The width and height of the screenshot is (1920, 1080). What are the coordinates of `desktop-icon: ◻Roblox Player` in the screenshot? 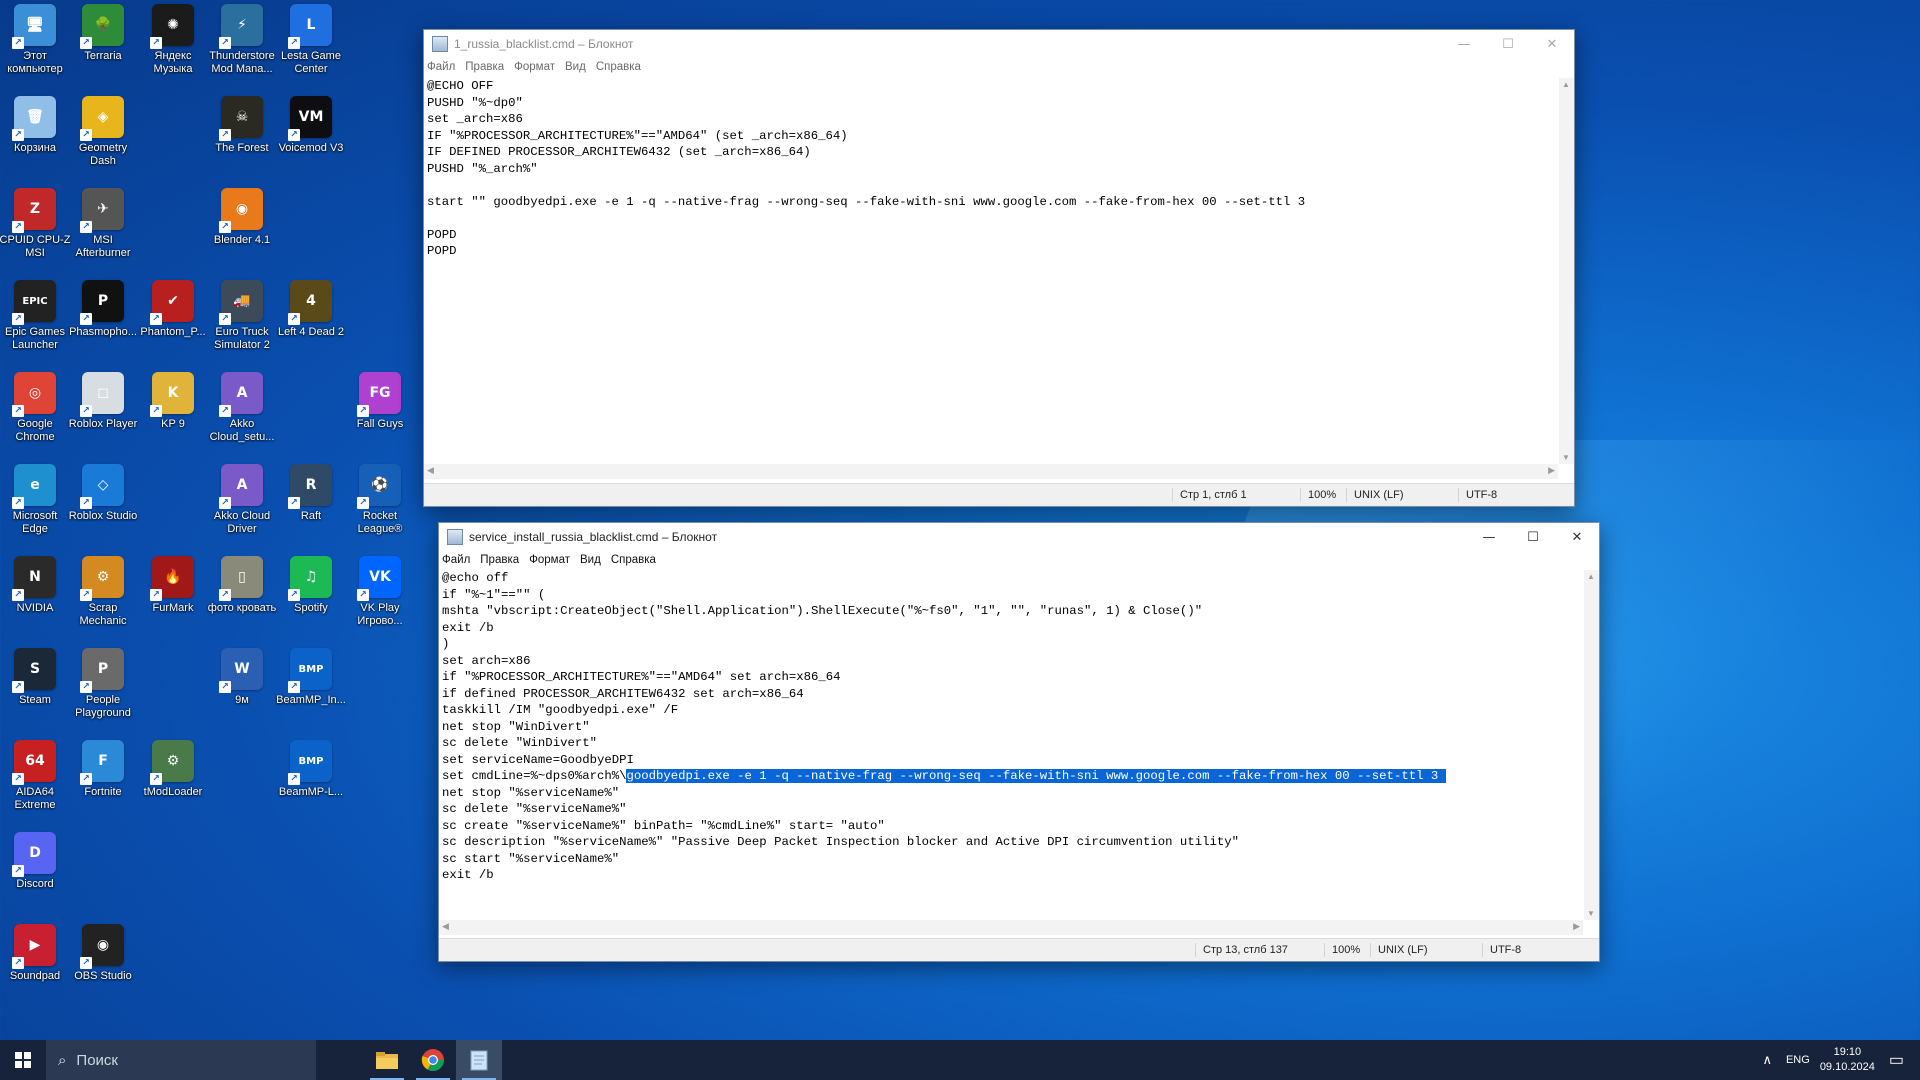 It's located at (103, 416).